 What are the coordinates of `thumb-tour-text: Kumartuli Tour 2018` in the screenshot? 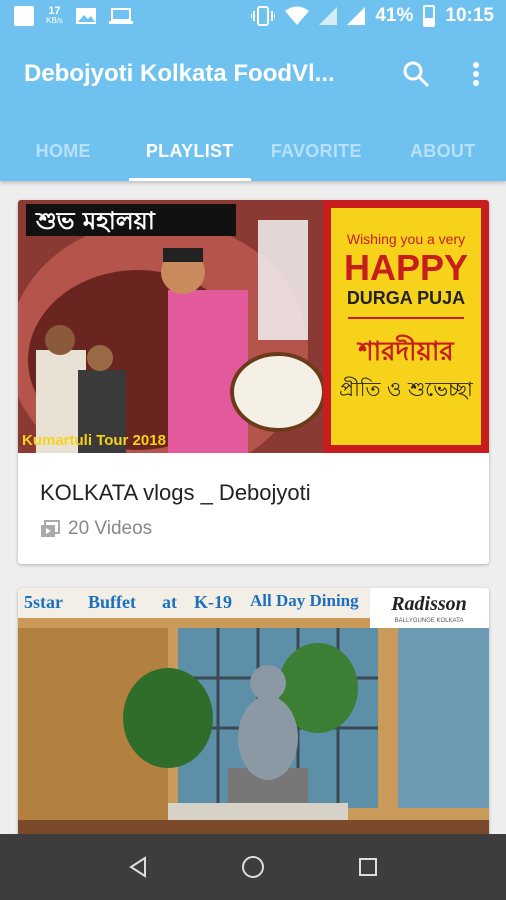 It's located at (94, 440).